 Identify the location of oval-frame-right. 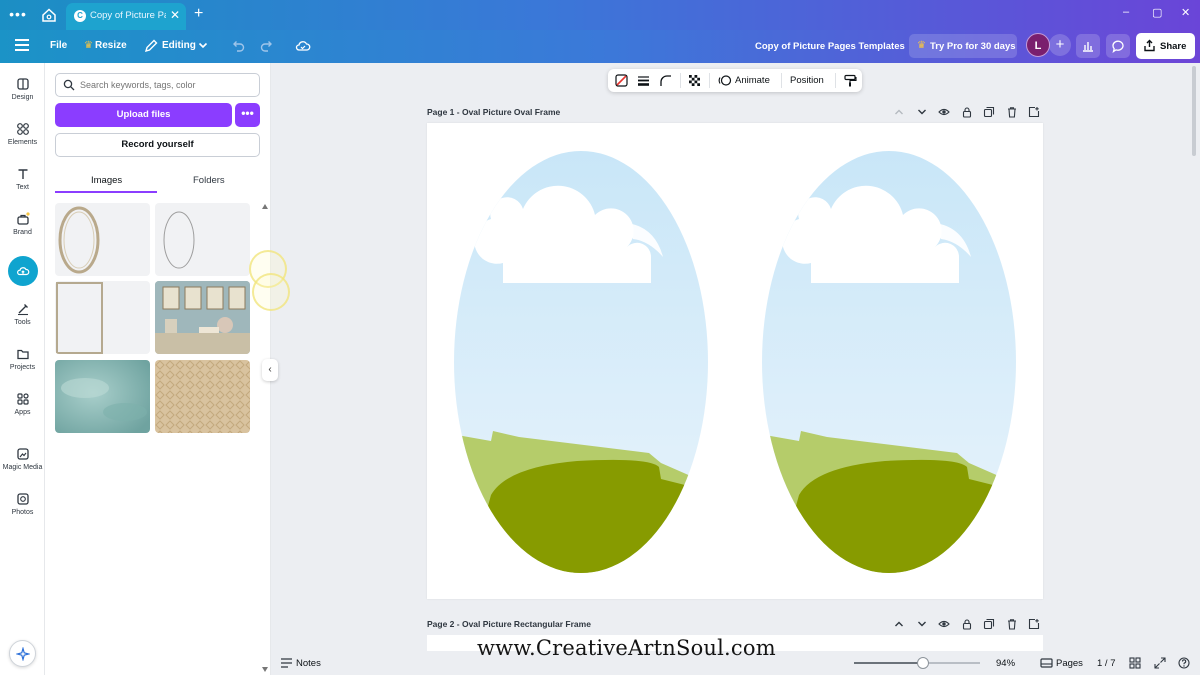
(892, 363).